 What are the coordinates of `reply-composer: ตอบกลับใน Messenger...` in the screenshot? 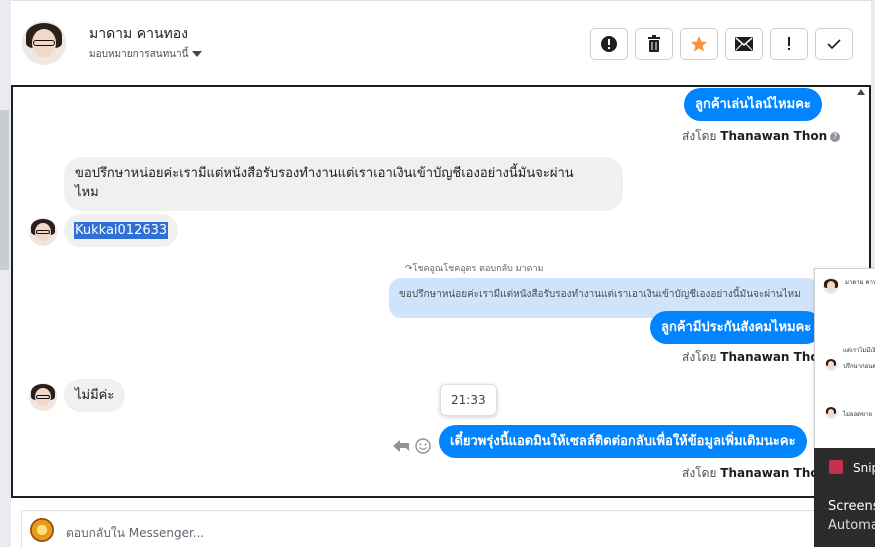 It's located at (421, 528).